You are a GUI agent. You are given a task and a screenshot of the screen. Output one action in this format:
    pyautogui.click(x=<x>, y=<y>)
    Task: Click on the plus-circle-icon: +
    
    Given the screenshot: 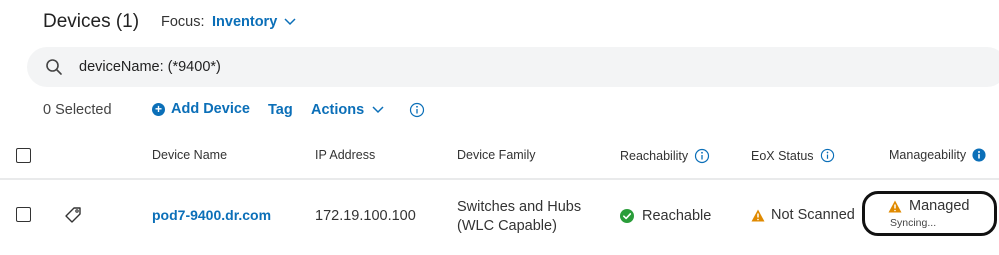 What is the action you would take?
    pyautogui.click(x=158, y=109)
    